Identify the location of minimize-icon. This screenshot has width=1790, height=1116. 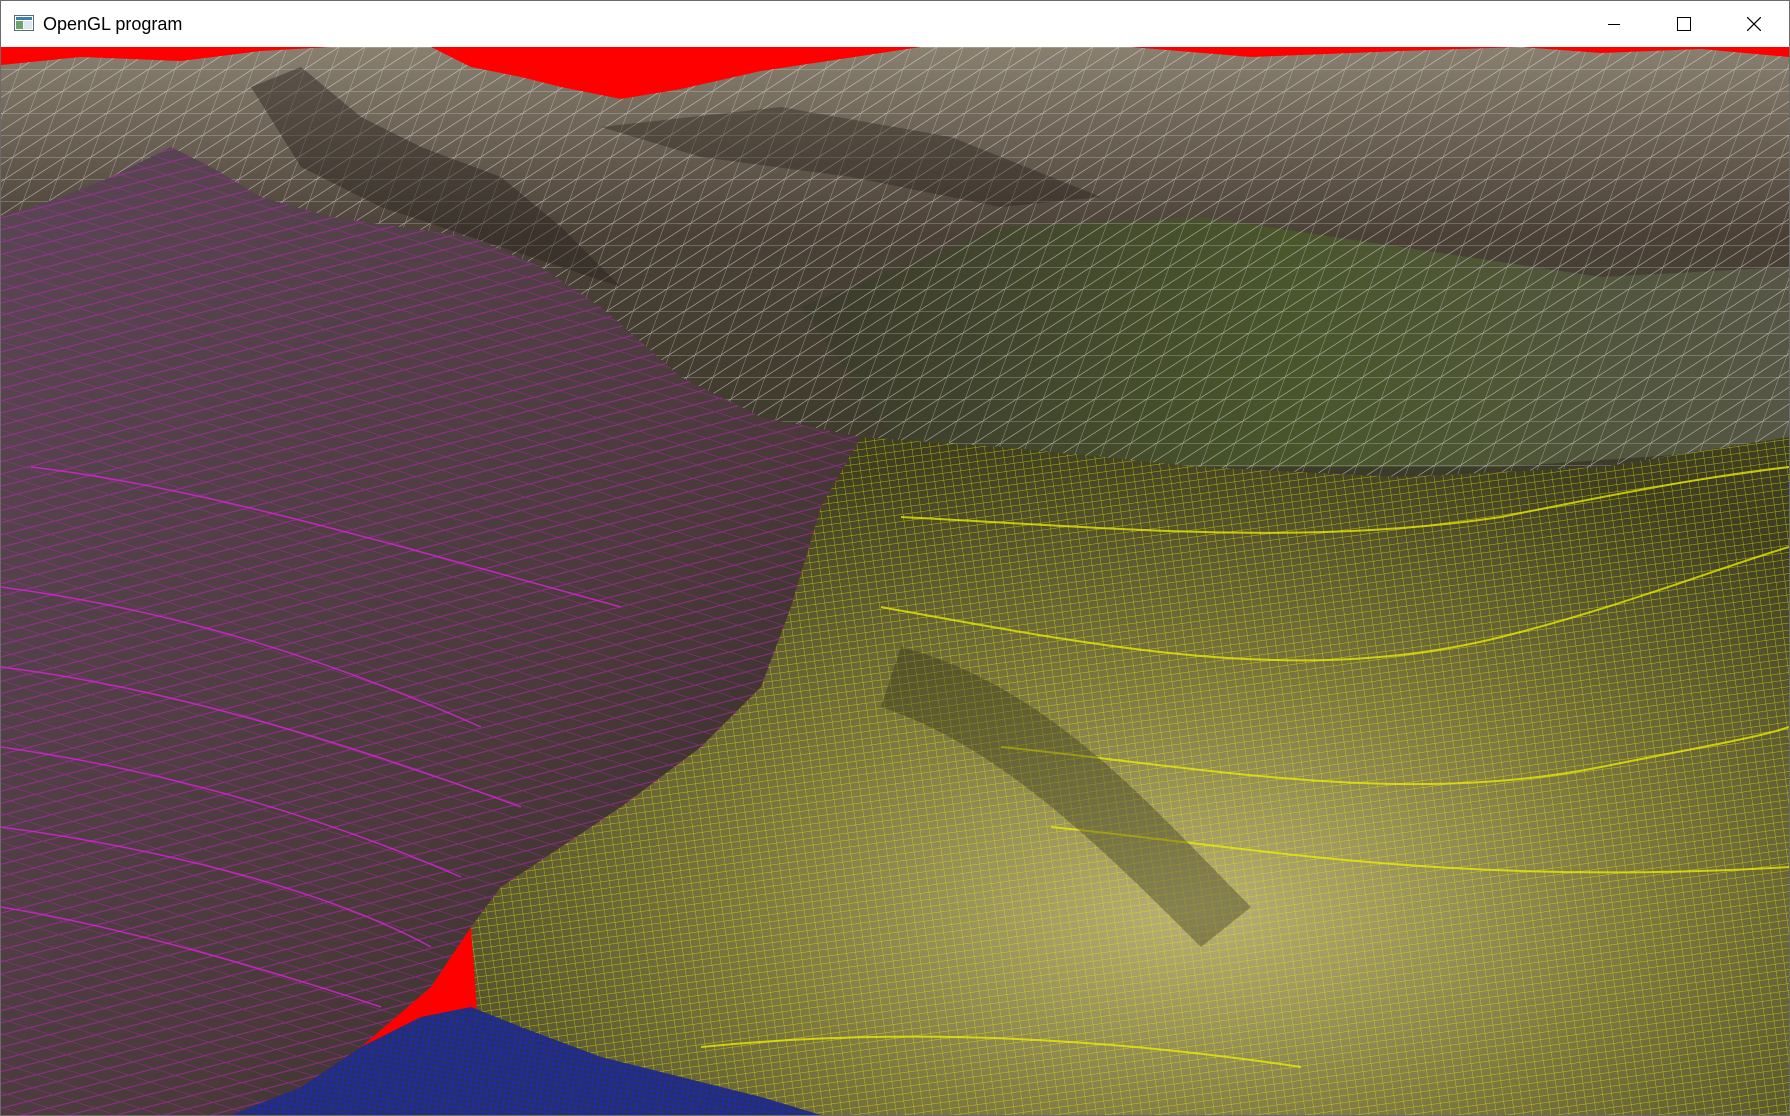
(1614, 24).